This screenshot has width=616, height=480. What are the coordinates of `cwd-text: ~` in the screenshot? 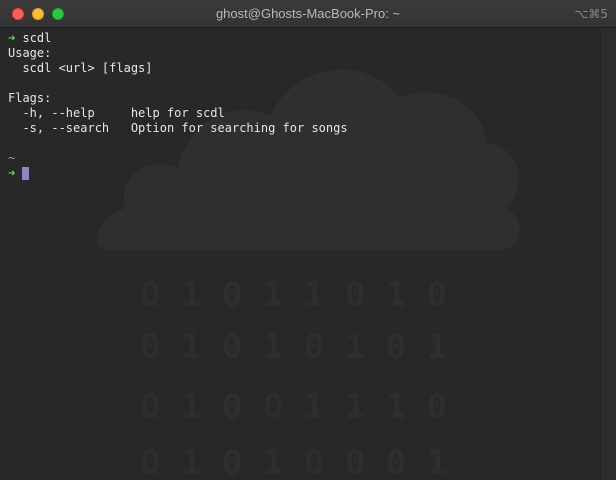 It's located at (12, 158).